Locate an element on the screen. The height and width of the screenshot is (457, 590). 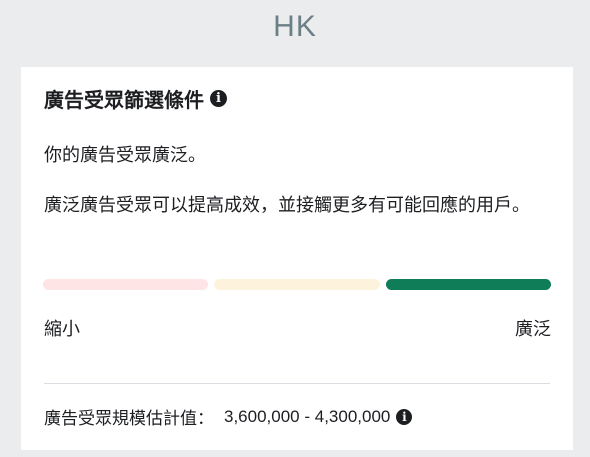
meter-segment-medium is located at coordinates (297, 284).